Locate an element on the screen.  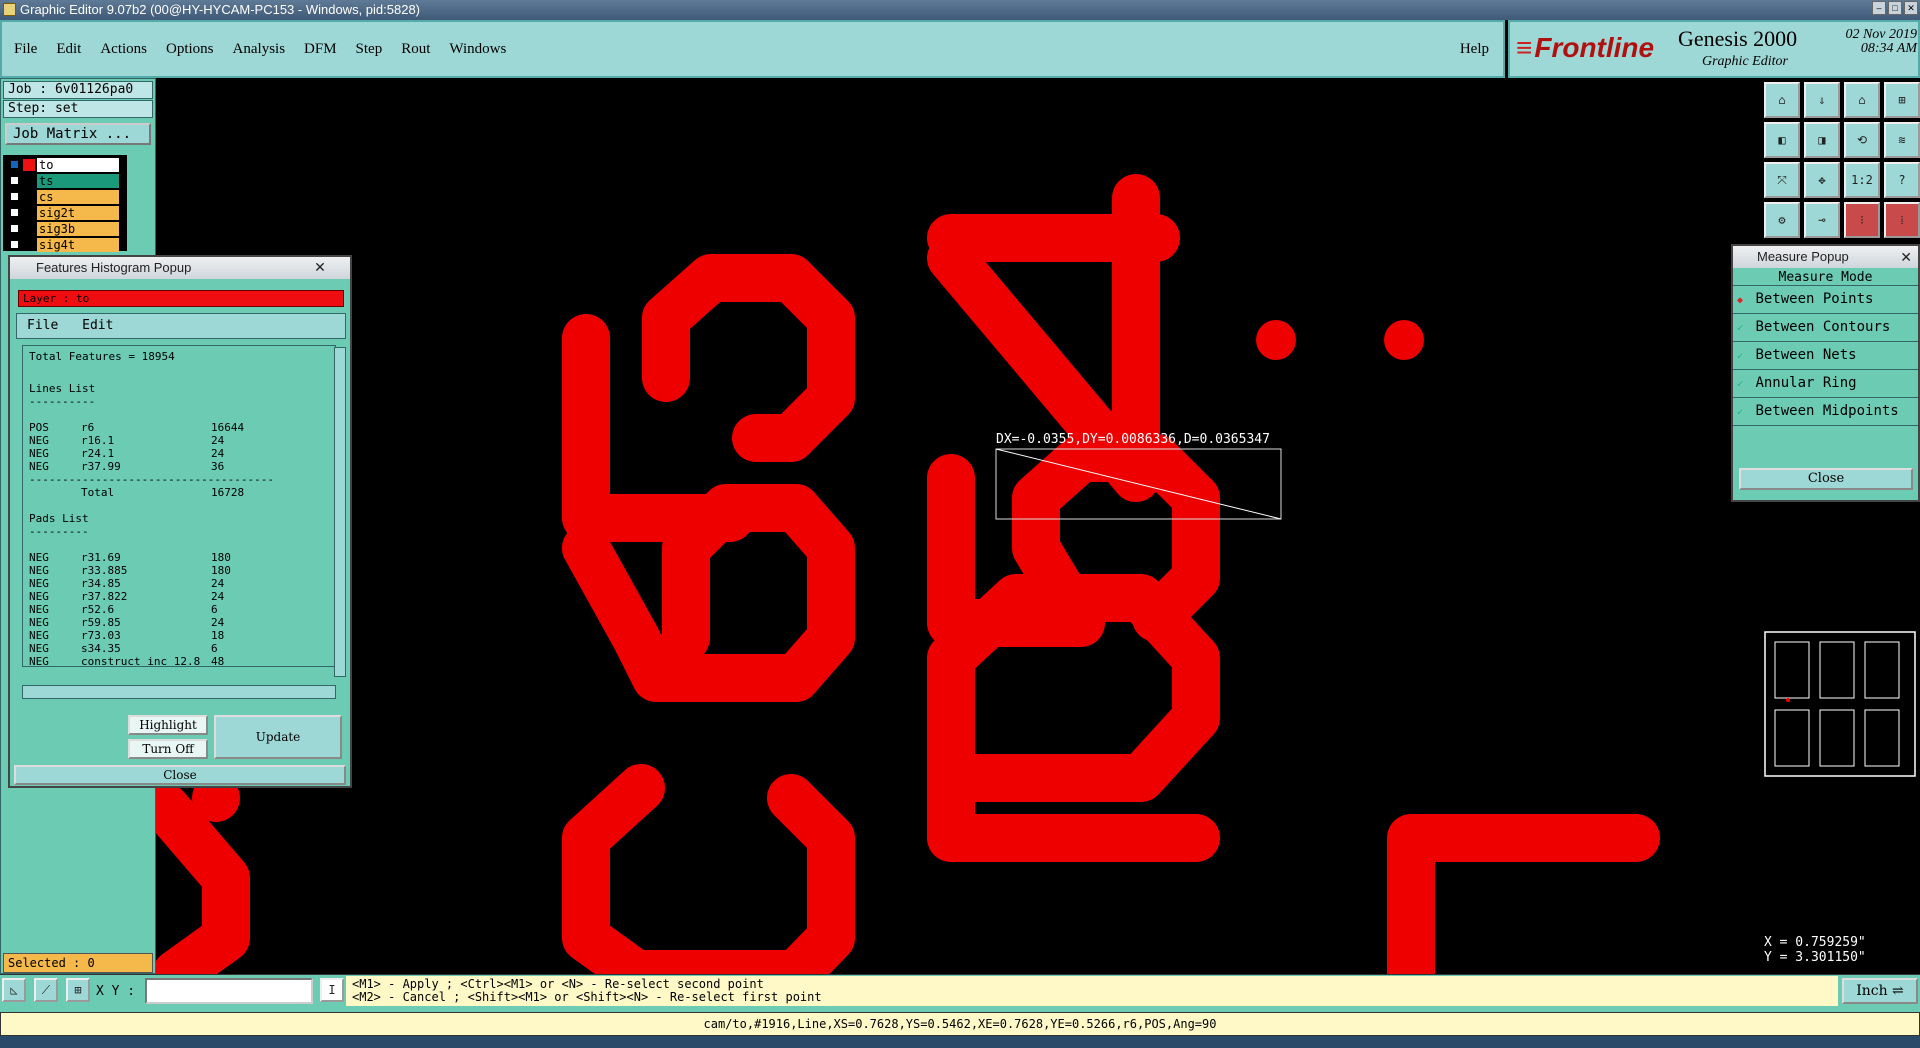
layer-row-sig3b: sig3b is located at coordinates (64, 228).